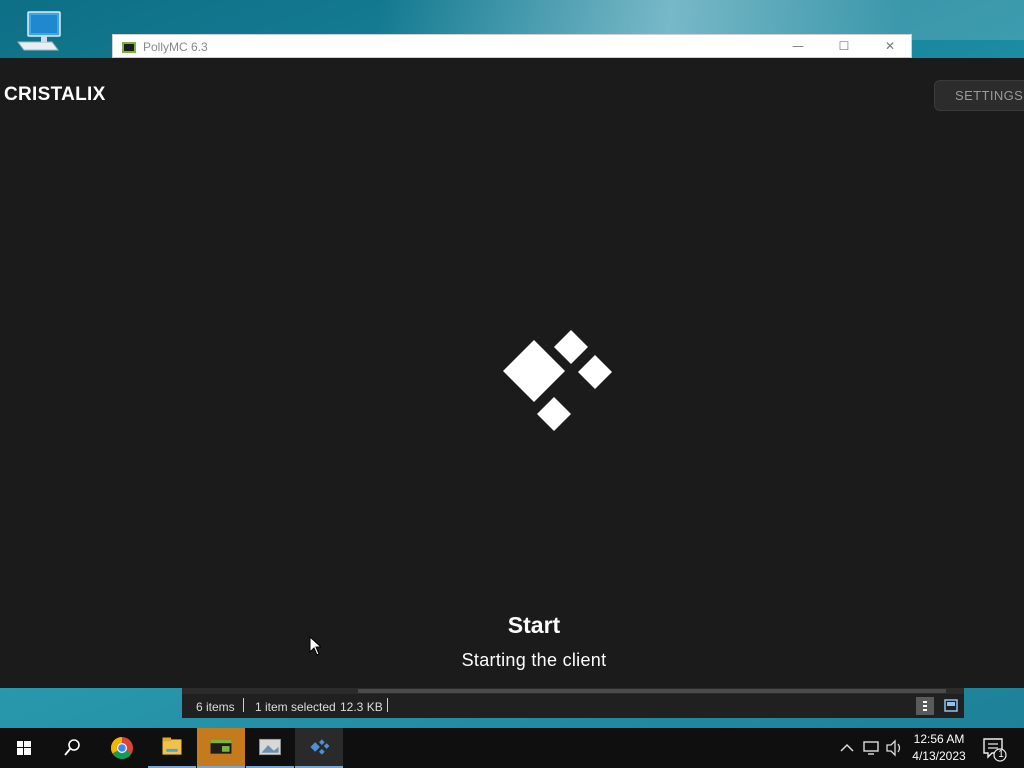 The width and height of the screenshot is (1024, 768). I want to click on maximize-button: ☐, so click(844, 46).